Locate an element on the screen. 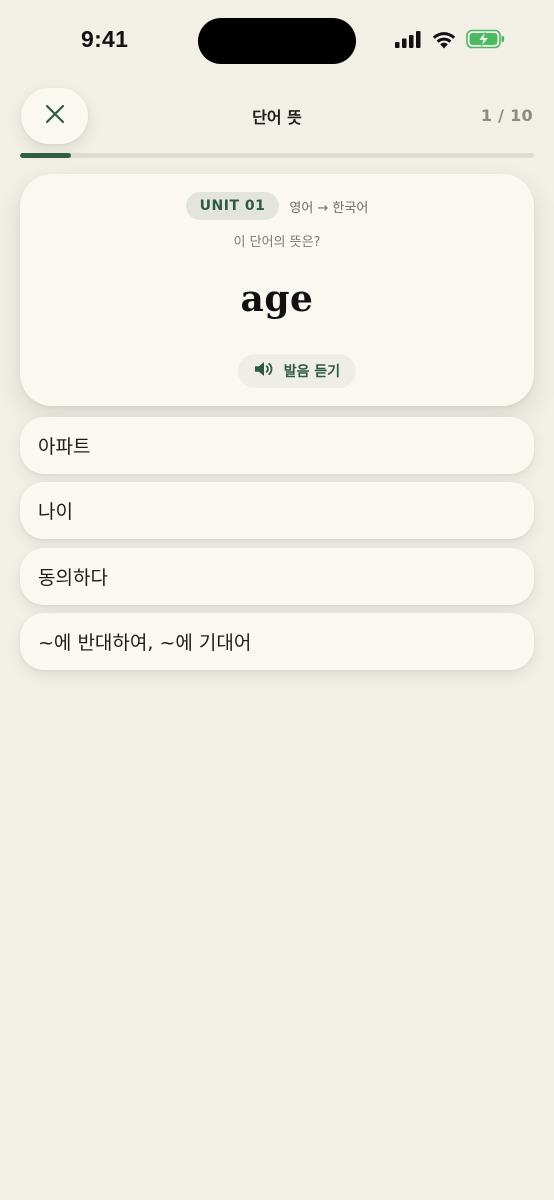  status-bar: 9:41 is located at coordinates (277, 40).